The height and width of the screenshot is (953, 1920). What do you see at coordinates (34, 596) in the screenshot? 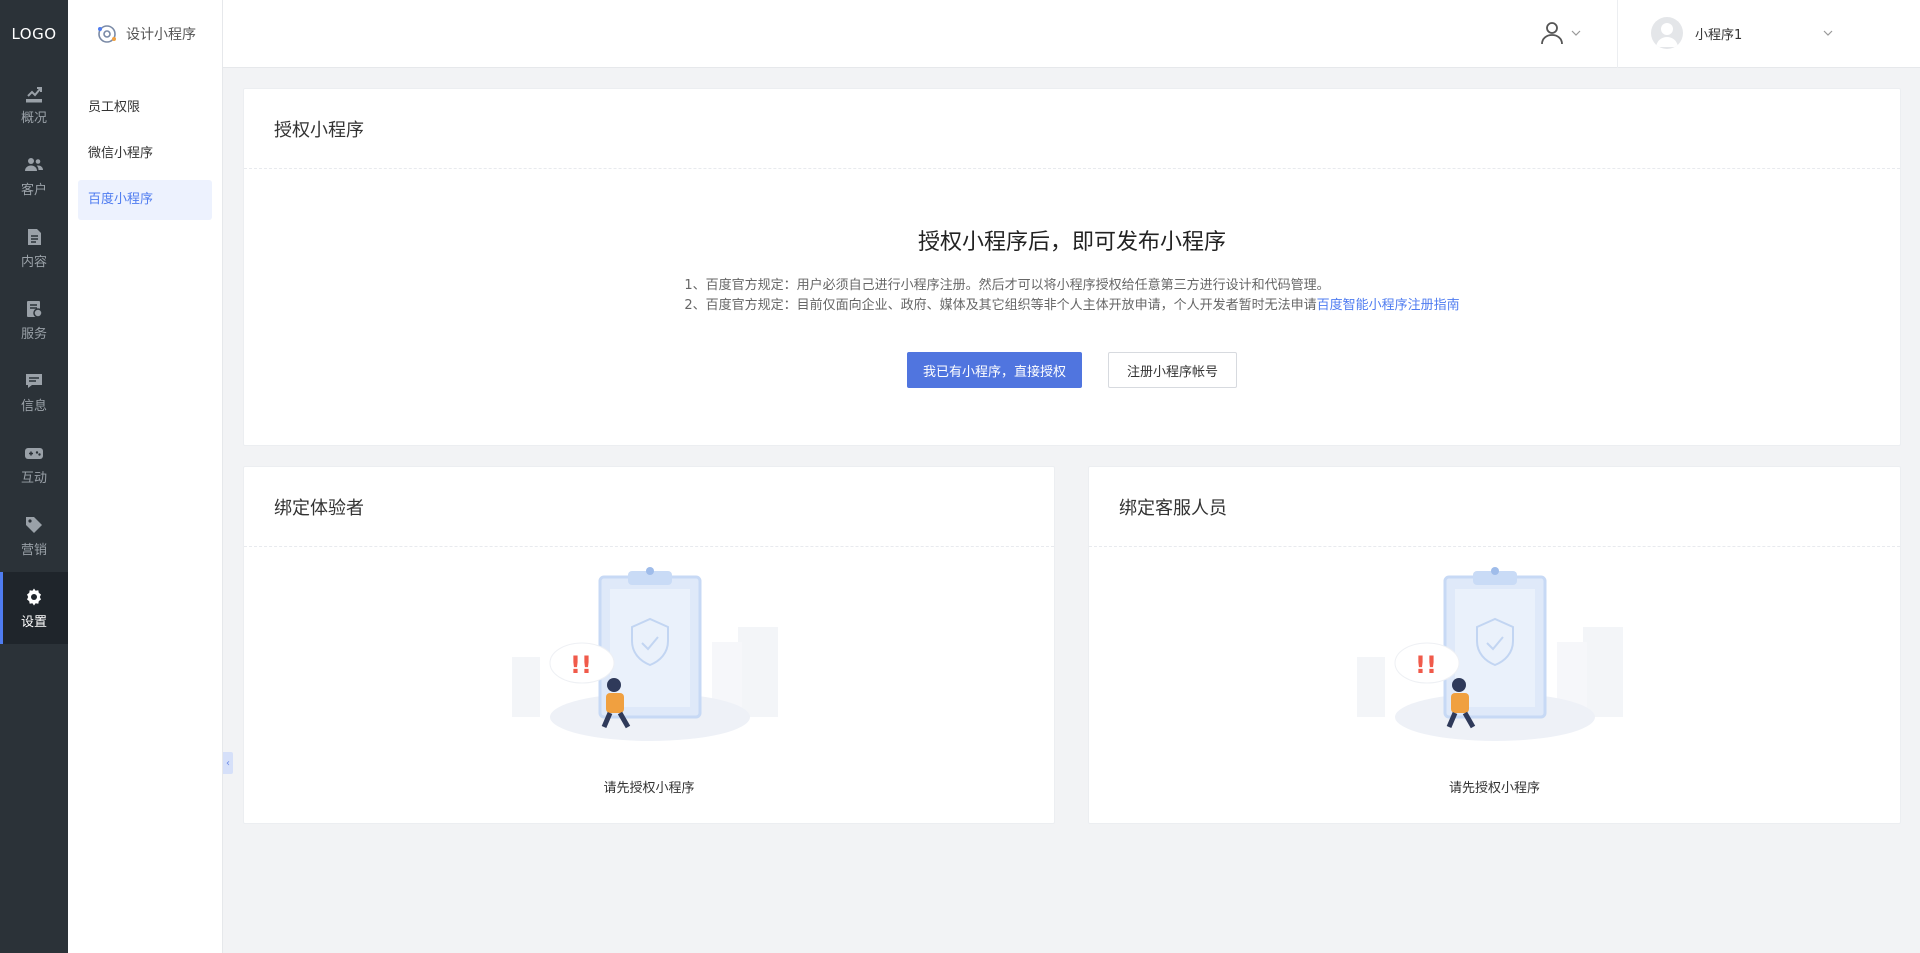
I see `gear-icon` at bounding box center [34, 596].